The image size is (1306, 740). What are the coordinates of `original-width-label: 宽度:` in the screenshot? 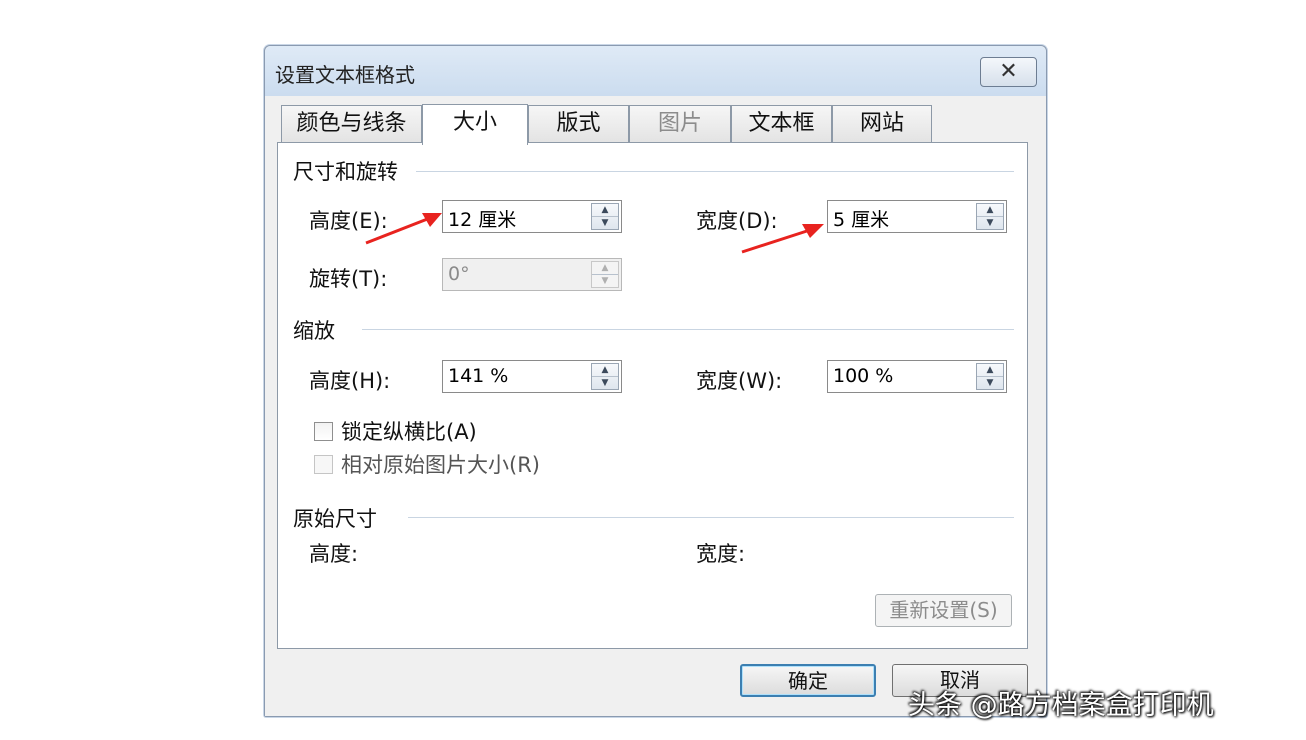 It's located at (721, 554).